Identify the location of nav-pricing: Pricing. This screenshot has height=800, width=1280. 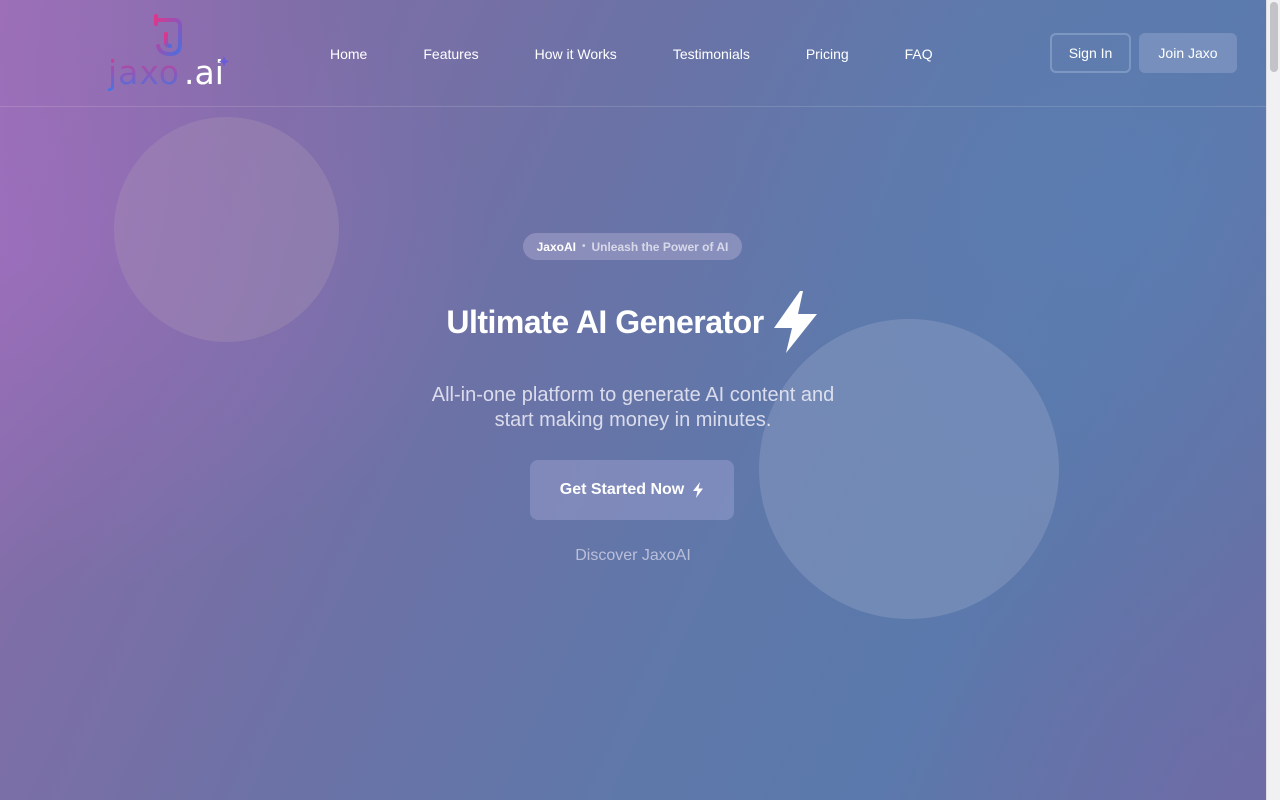
(827, 54).